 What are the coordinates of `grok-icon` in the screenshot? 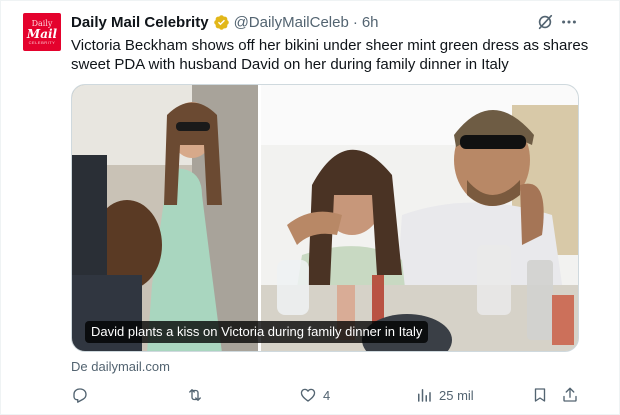 It's located at (545, 22).